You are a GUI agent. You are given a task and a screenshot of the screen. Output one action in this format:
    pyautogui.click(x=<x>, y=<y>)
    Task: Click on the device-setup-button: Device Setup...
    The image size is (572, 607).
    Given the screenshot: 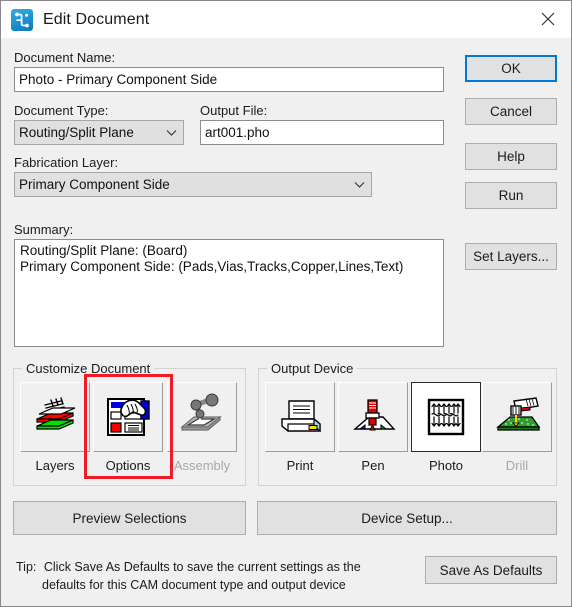 What is the action you would take?
    pyautogui.click(x=407, y=518)
    